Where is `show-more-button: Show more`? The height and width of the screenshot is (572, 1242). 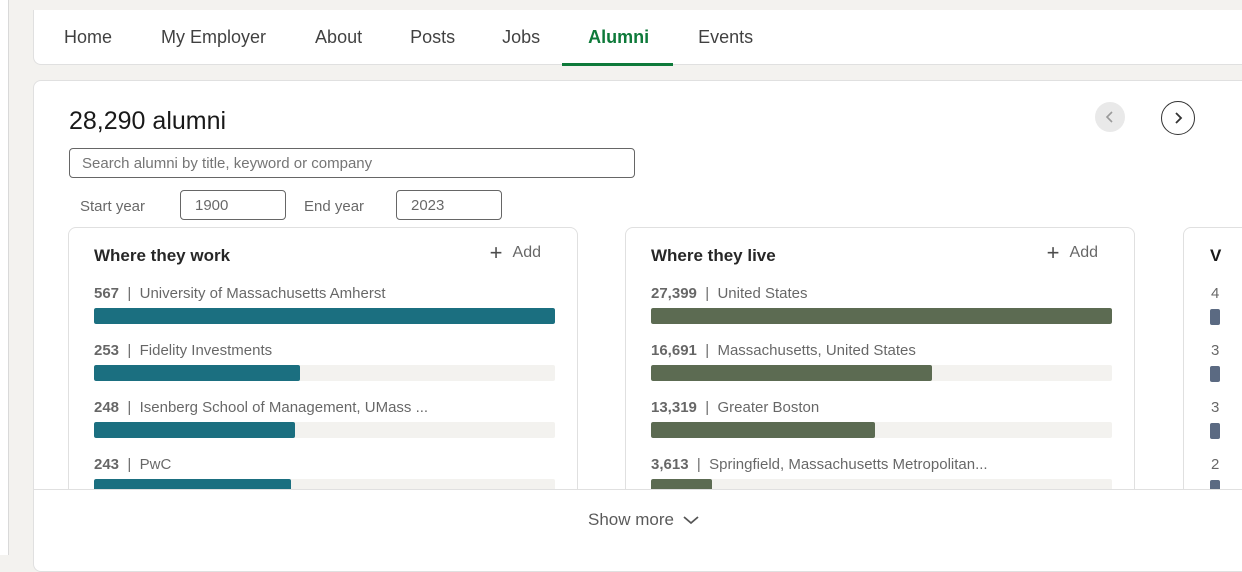 show-more-button: Show more is located at coordinates (638, 519).